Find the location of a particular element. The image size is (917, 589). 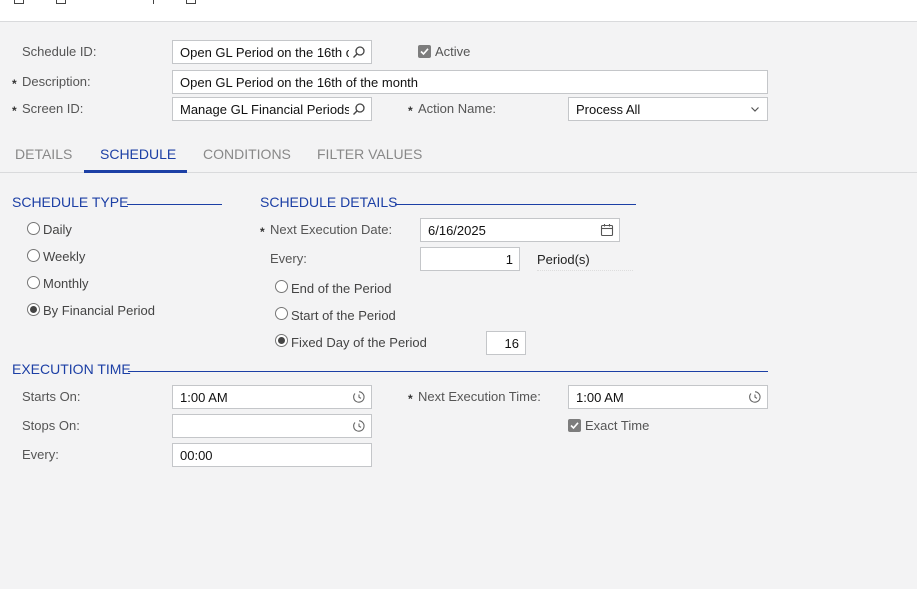

exact-time-checkbox is located at coordinates (574, 425).